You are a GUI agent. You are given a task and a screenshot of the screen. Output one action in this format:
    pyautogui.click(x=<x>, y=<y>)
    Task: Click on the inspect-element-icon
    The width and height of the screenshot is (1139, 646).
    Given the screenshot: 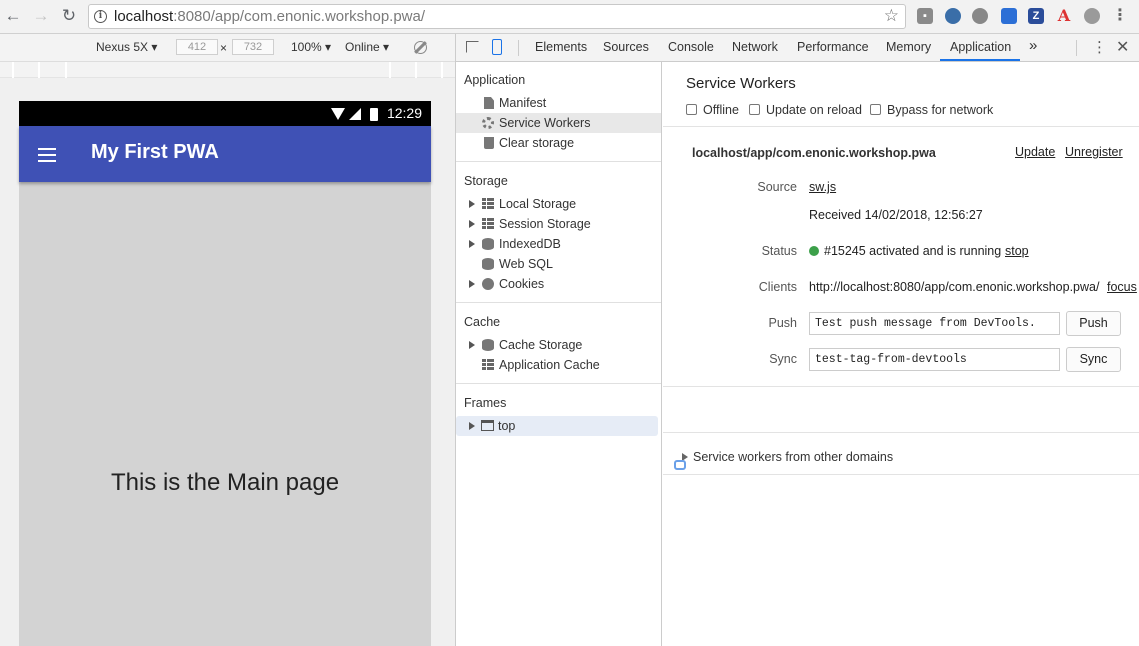 What is the action you would take?
    pyautogui.click(x=472, y=47)
    